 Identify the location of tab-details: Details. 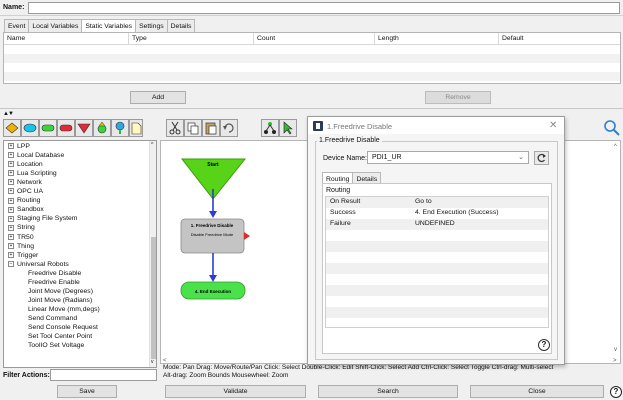
(181, 25).